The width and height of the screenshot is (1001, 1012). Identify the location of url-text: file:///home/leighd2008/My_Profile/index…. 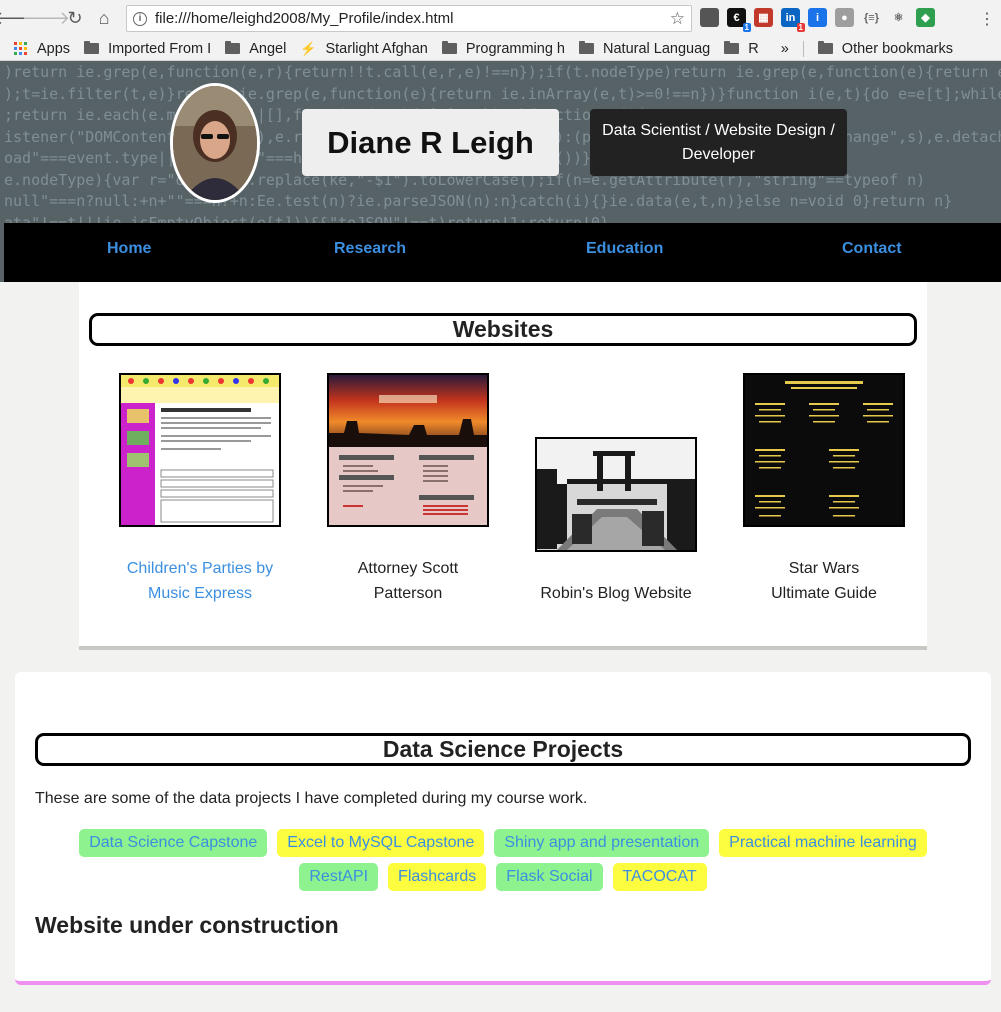
(412, 18).